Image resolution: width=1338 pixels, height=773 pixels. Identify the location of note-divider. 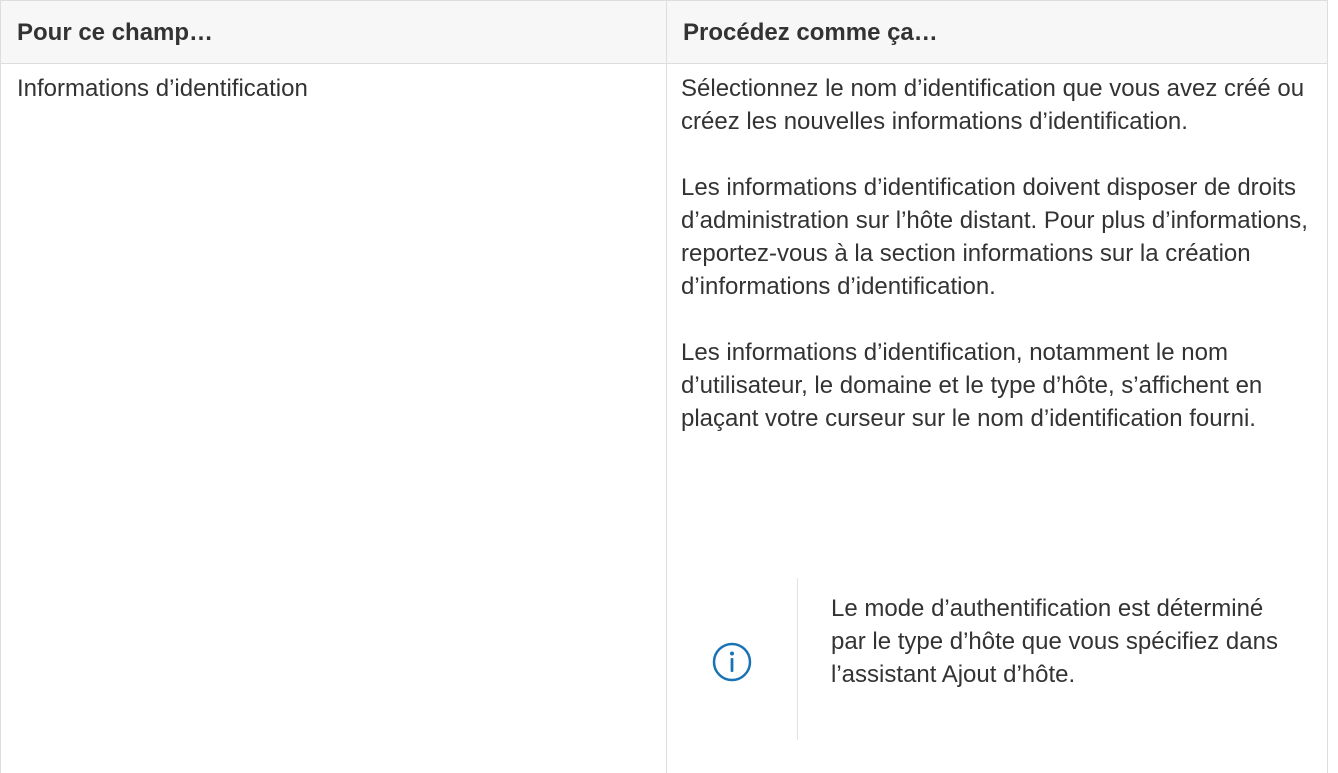
(797, 659).